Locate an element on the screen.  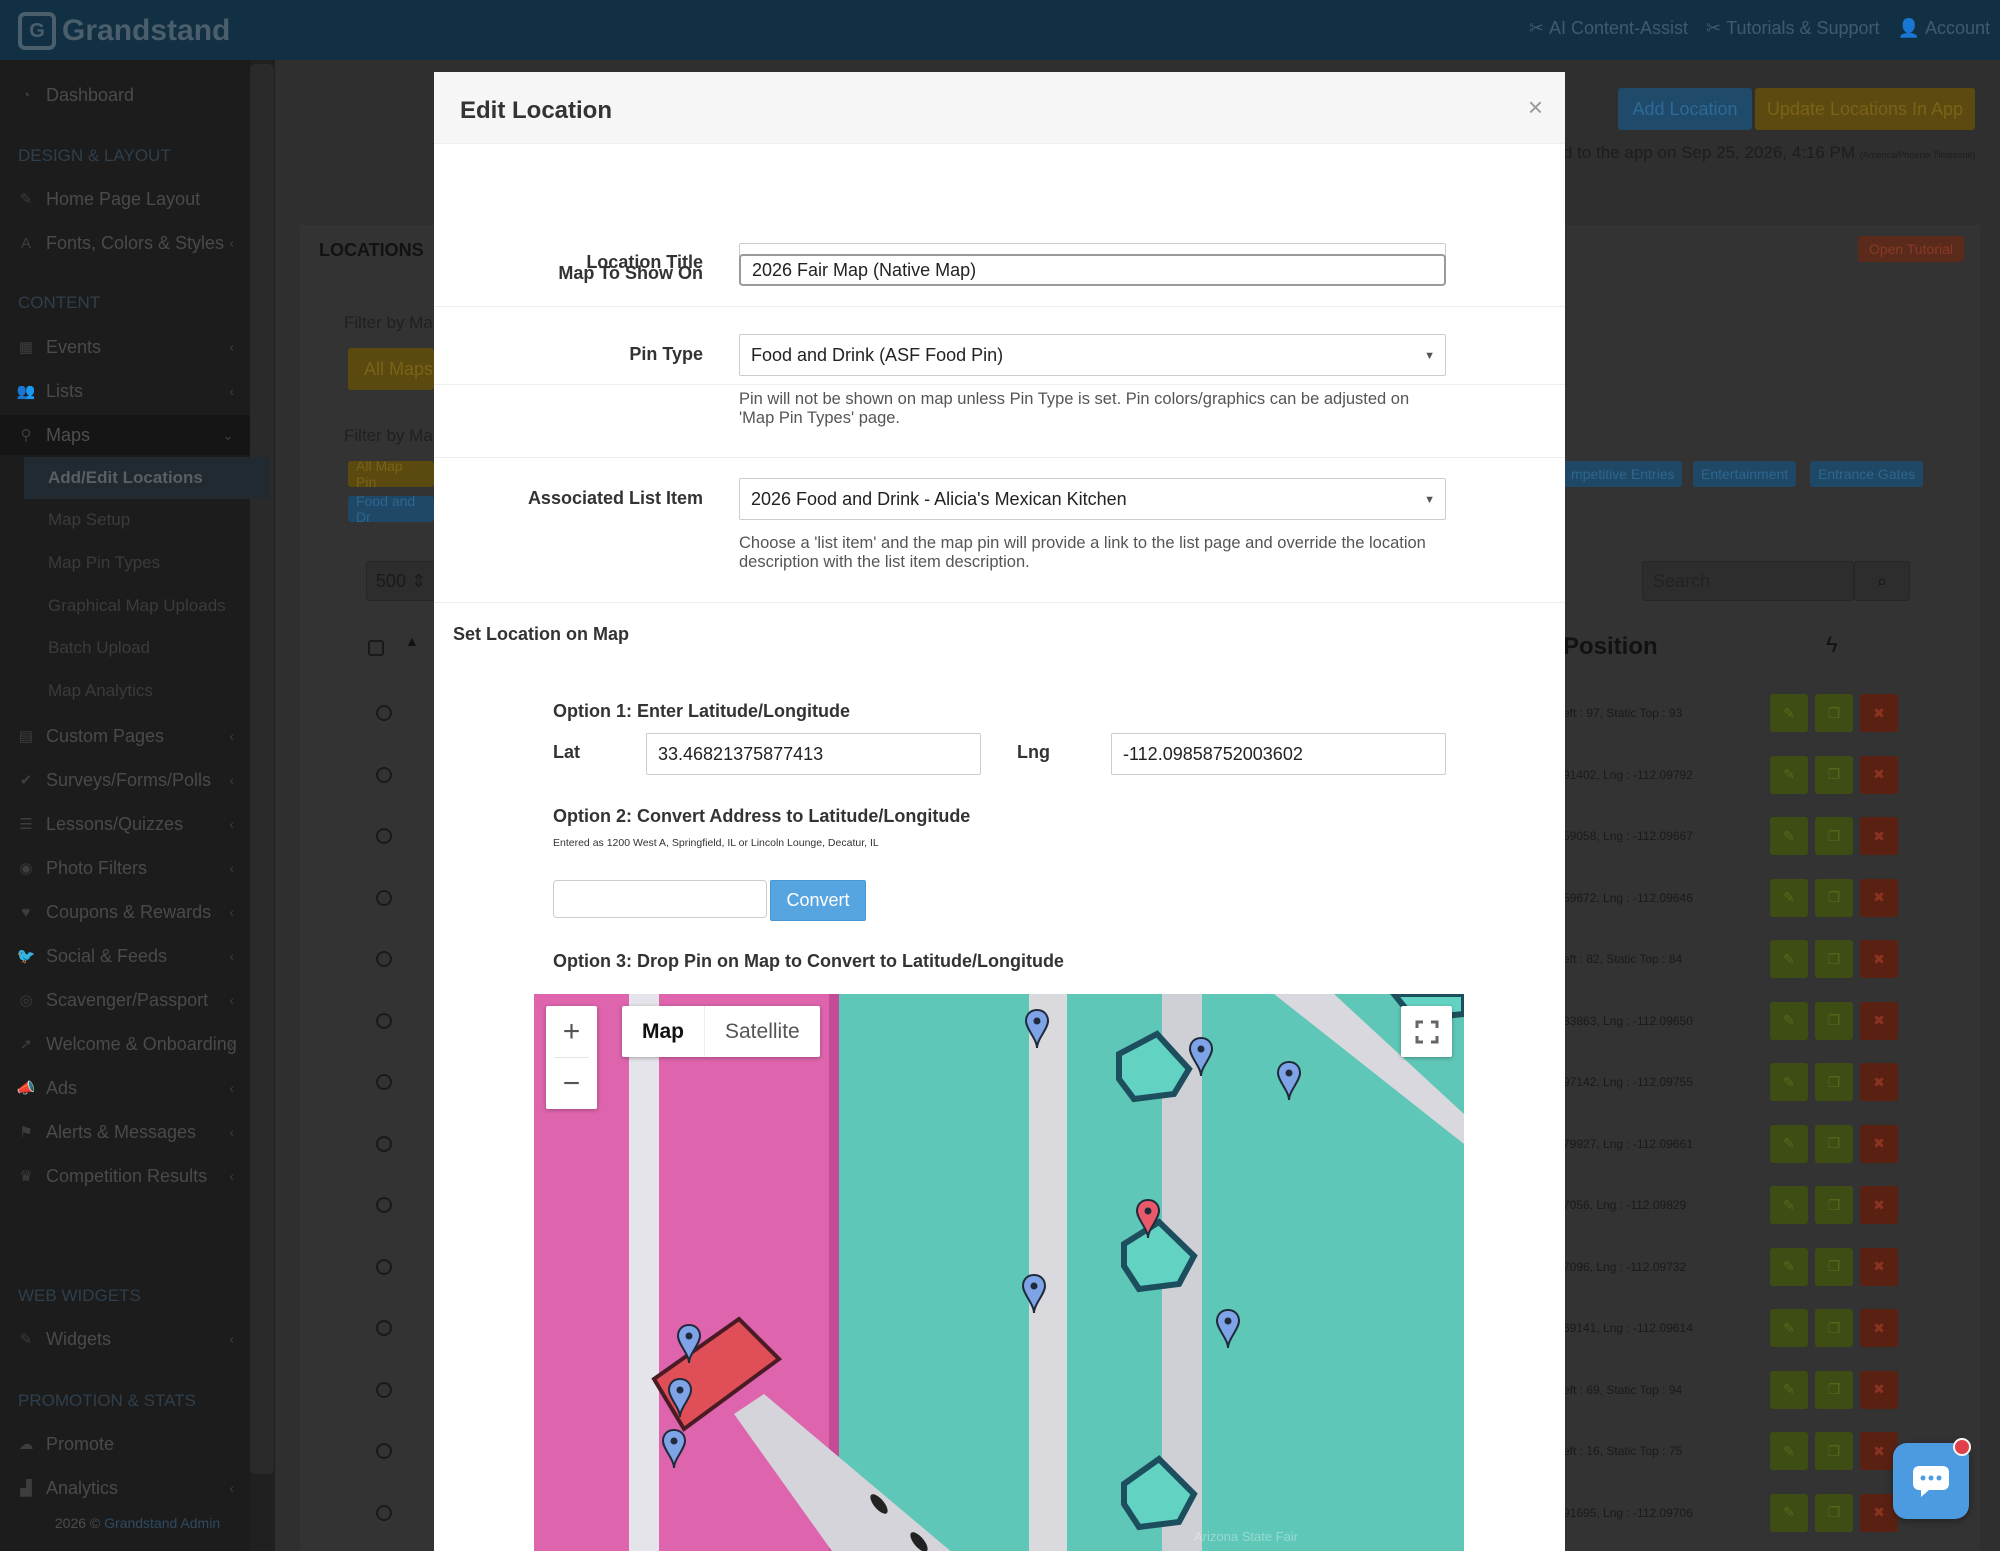
search-input: Search is located at coordinates (1748, 581).